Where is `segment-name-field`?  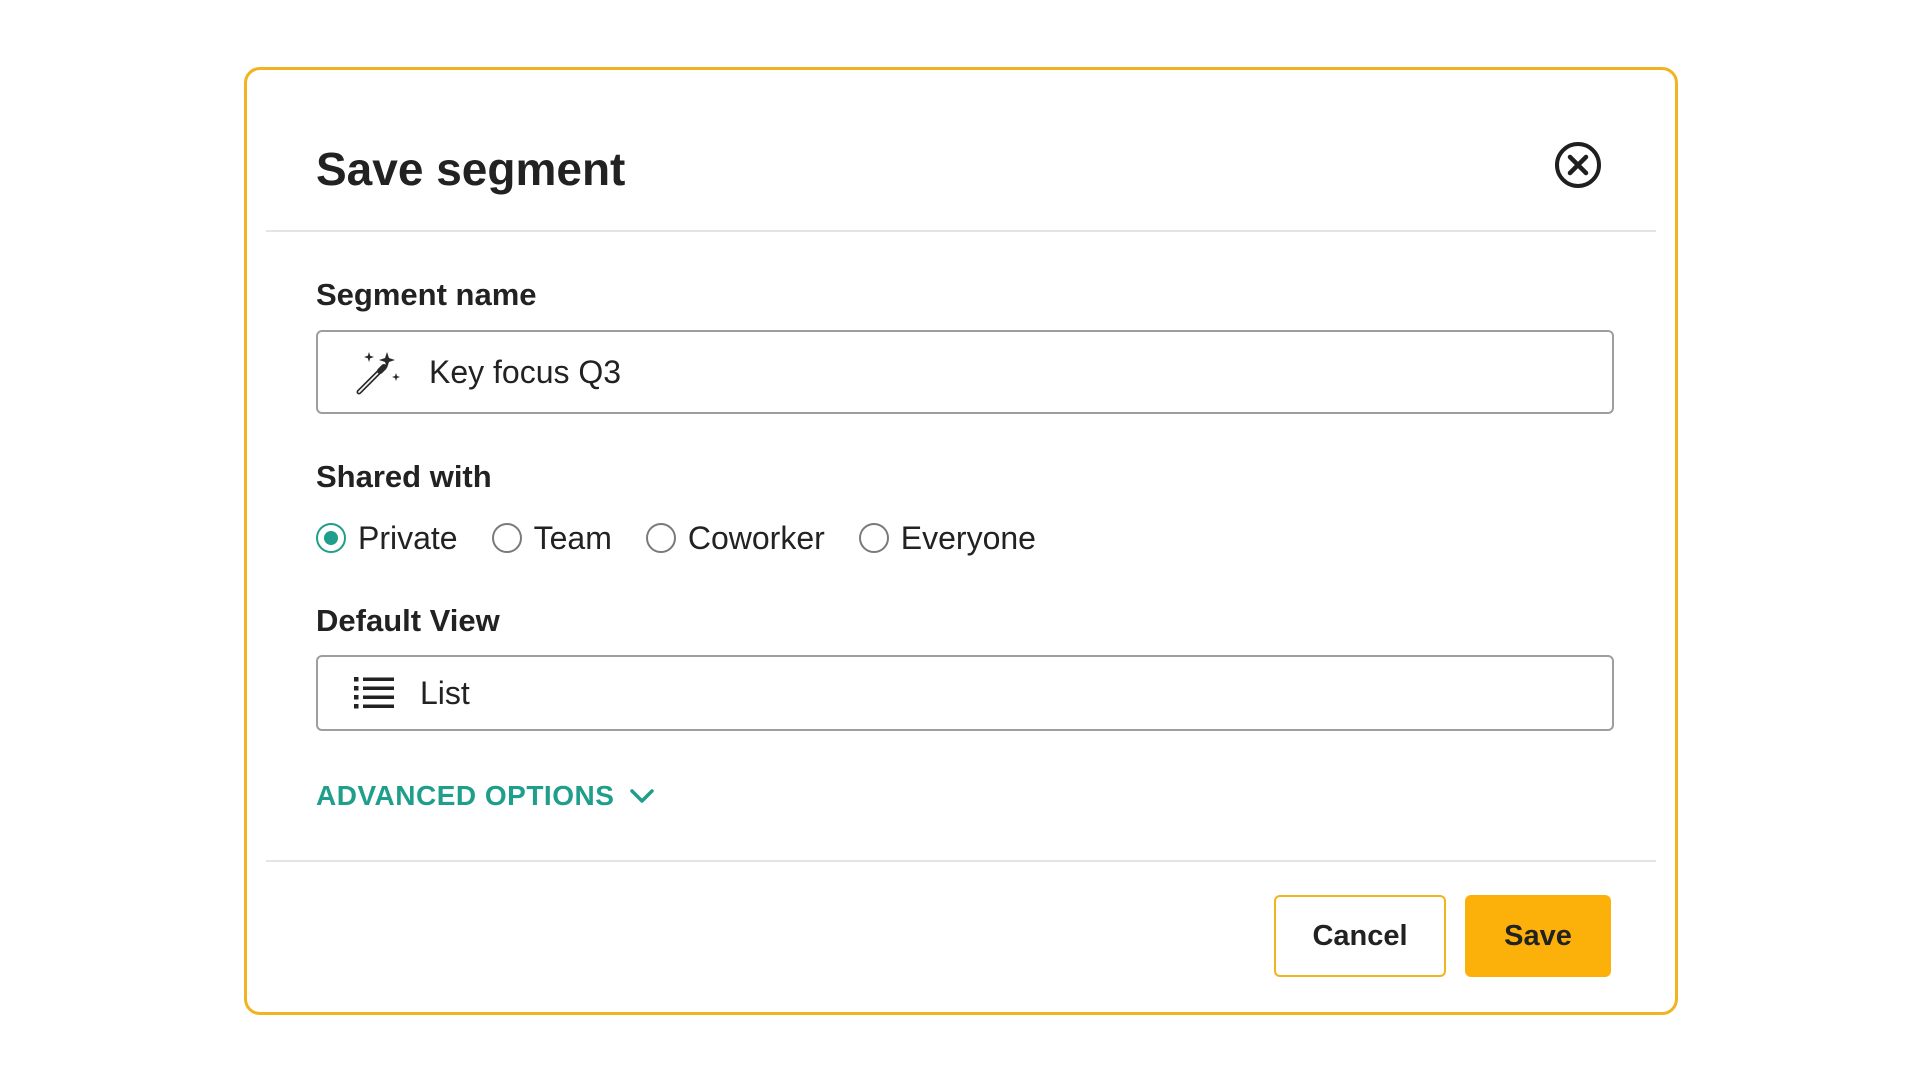
segment-name-field is located at coordinates (965, 372).